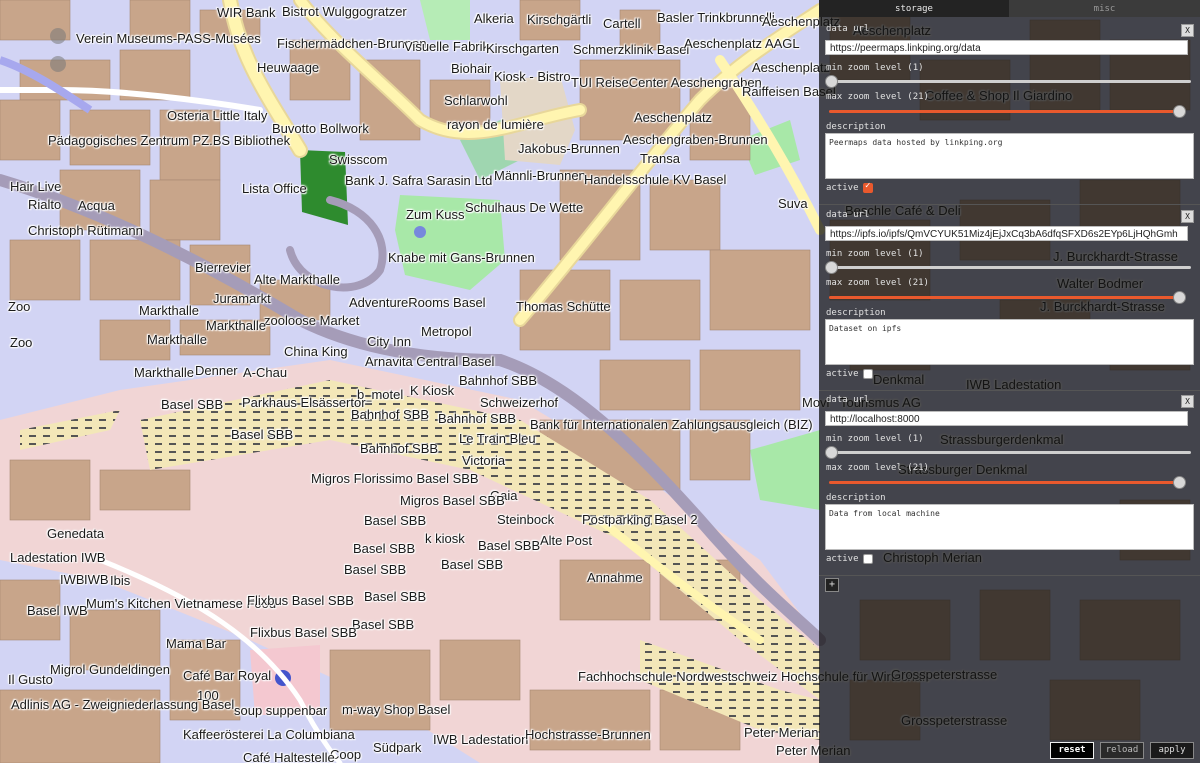 The image size is (1200, 763). Describe the element at coordinates (196, 643) in the screenshot. I see `map-label: Mama Bar` at that location.